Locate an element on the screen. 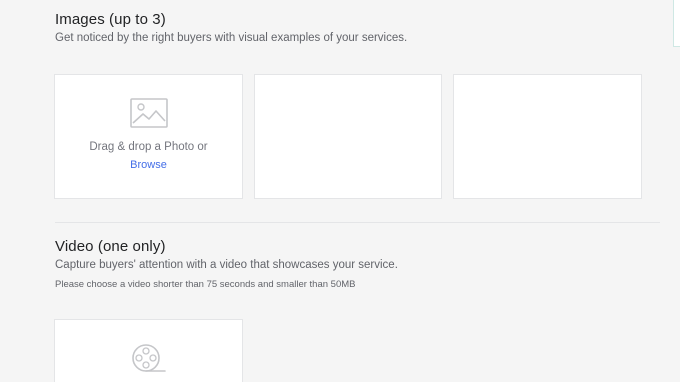 The height and width of the screenshot is (382, 680). image-upload-dropzone-1: Drag & drop a Photo or Browse is located at coordinates (148, 136).